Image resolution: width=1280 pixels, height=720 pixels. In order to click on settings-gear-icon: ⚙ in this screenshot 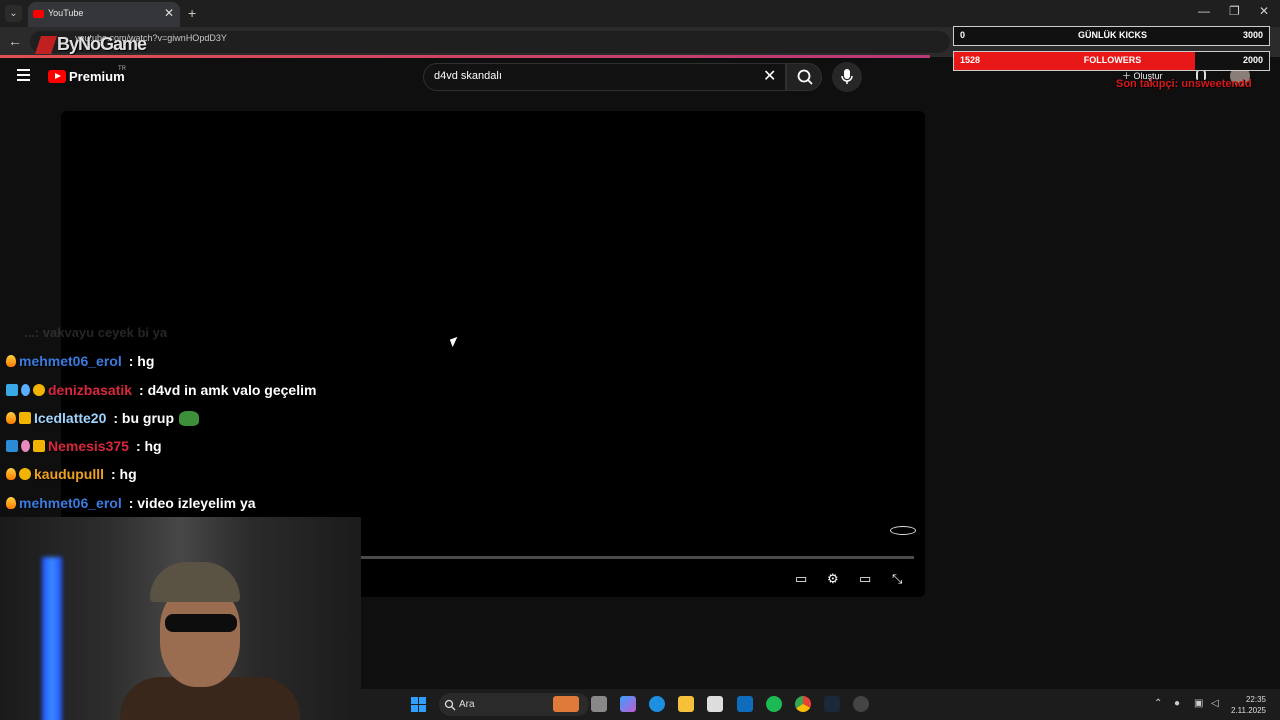, I will do `click(833, 579)`.